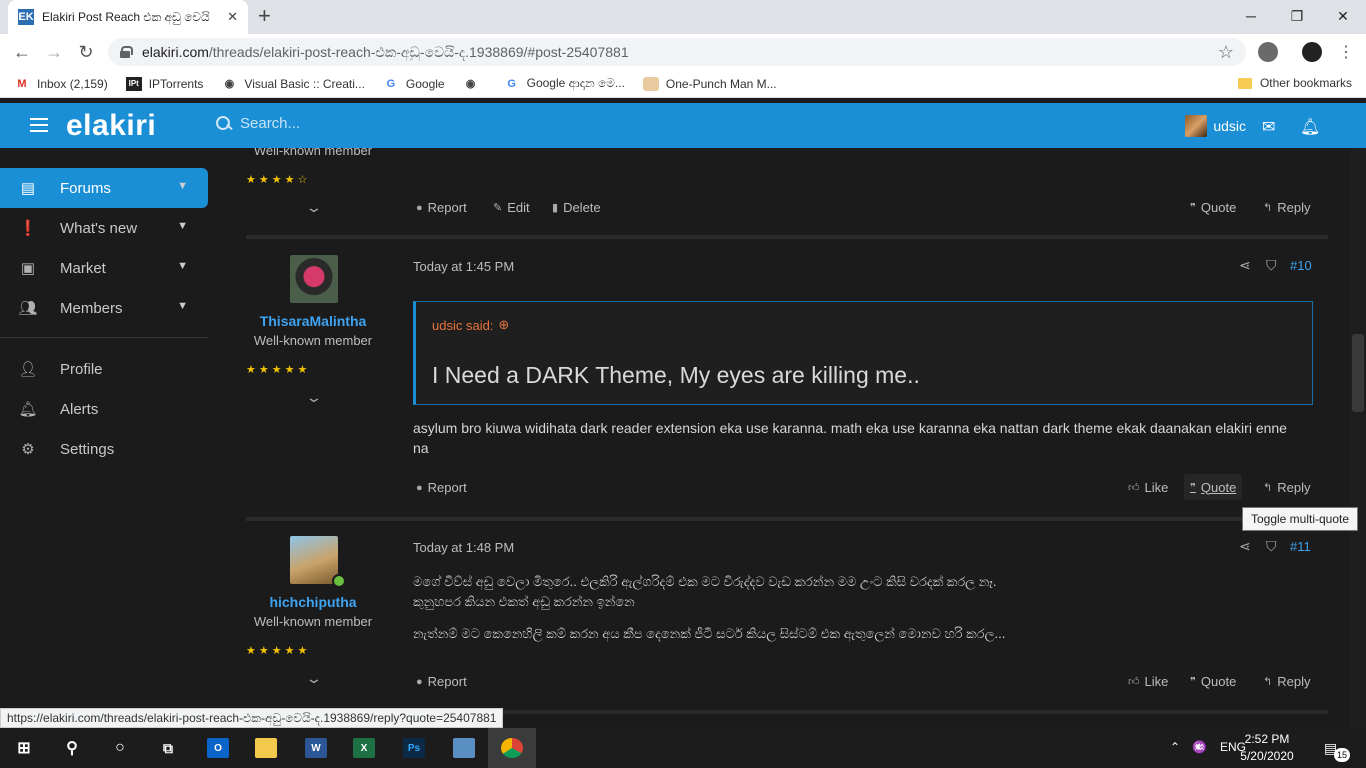 This screenshot has width=1366, height=768. I want to click on forward-button: →, so click(54, 52).